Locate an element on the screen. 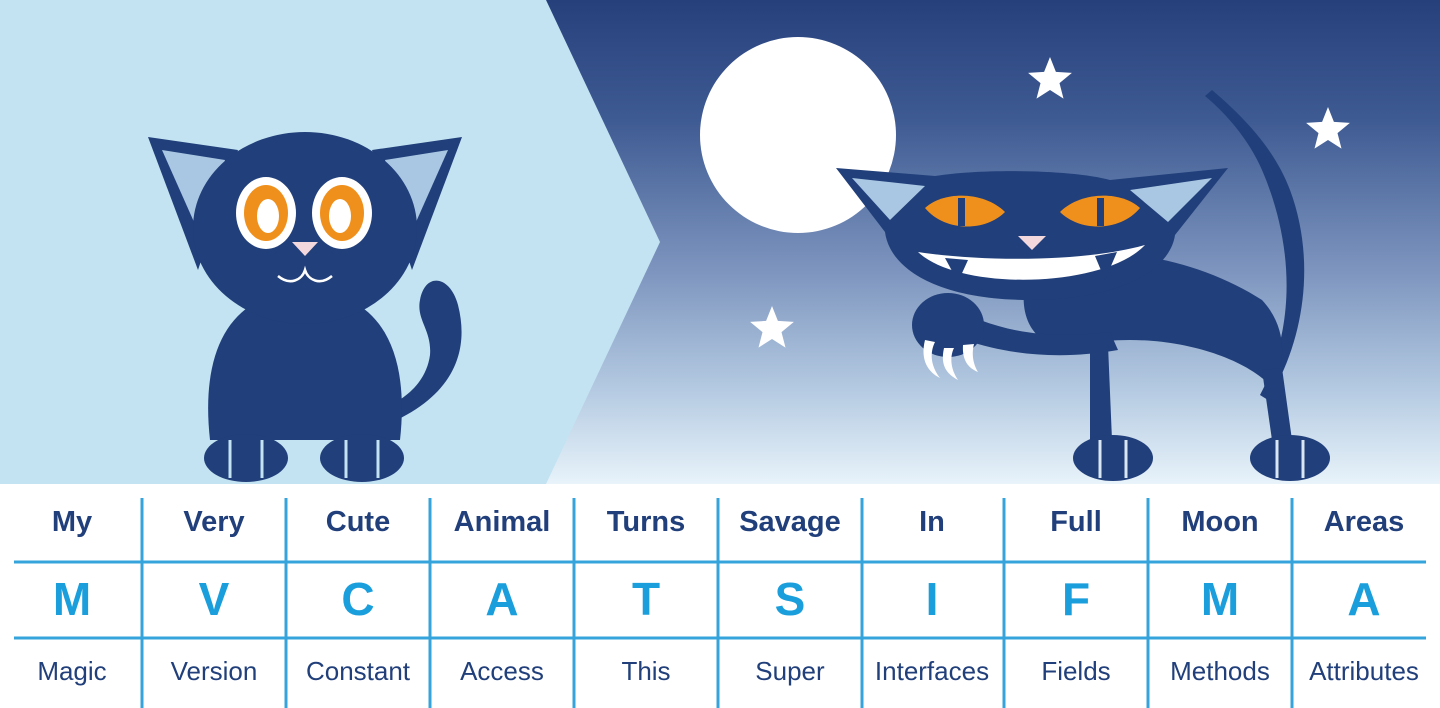 Image resolution: width=1440 pixels, height=708 pixels. mnemonic-word: Cute is located at coordinates (358, 522).